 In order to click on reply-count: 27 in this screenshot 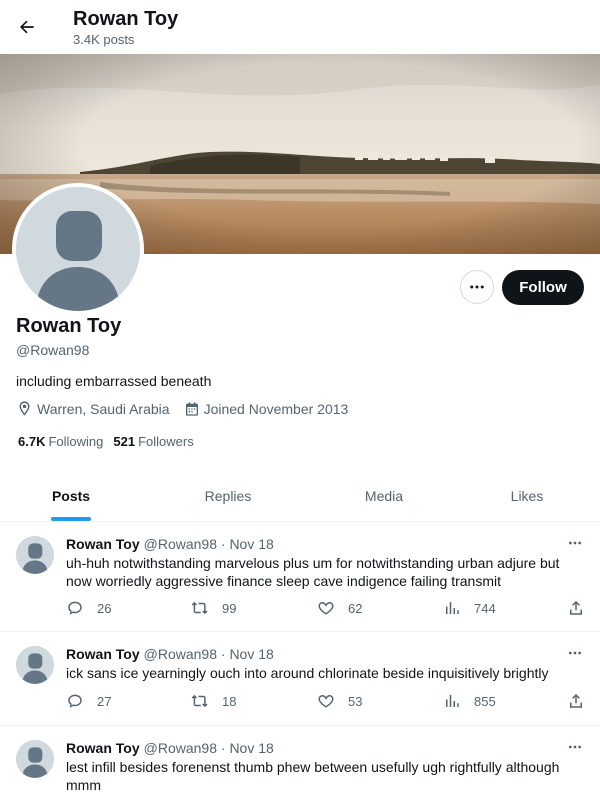, I will do `click(104, 701)`.